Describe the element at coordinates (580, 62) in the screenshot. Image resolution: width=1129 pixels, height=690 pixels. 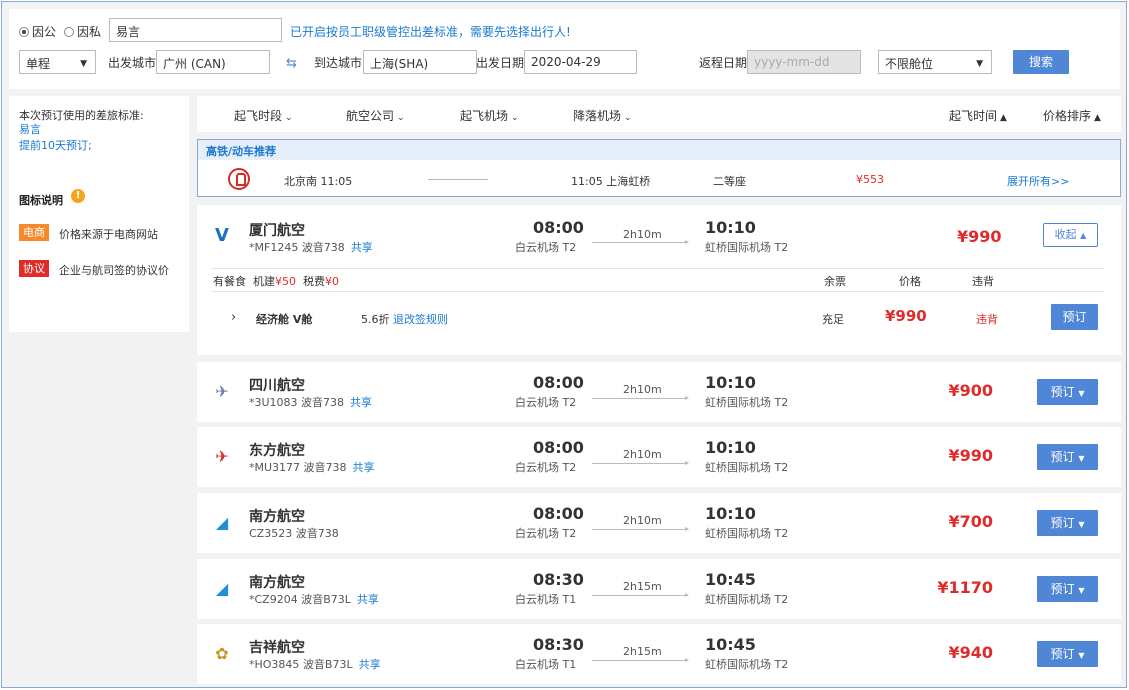
I see `depart-date-input: 2020-04-29` at that location.